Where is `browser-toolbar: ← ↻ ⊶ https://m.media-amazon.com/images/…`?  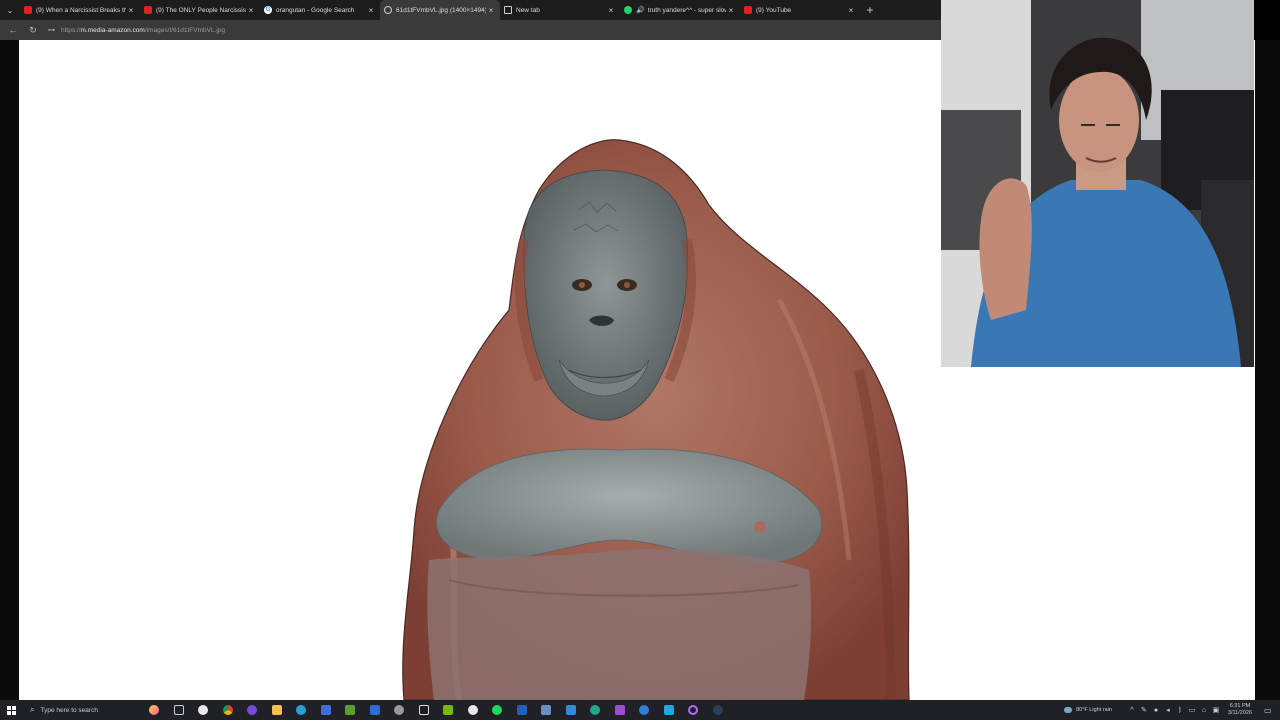
browser-toolbar: ← ↻ ⊶ https://m.media-amazon.com/images/… is located at coordinates (470, 30).